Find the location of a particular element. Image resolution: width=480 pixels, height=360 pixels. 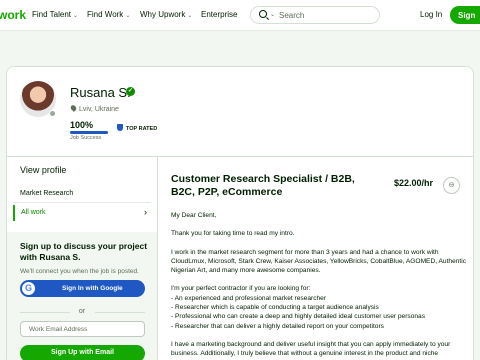

location-pin-icon is located at coordinates (73, 108).